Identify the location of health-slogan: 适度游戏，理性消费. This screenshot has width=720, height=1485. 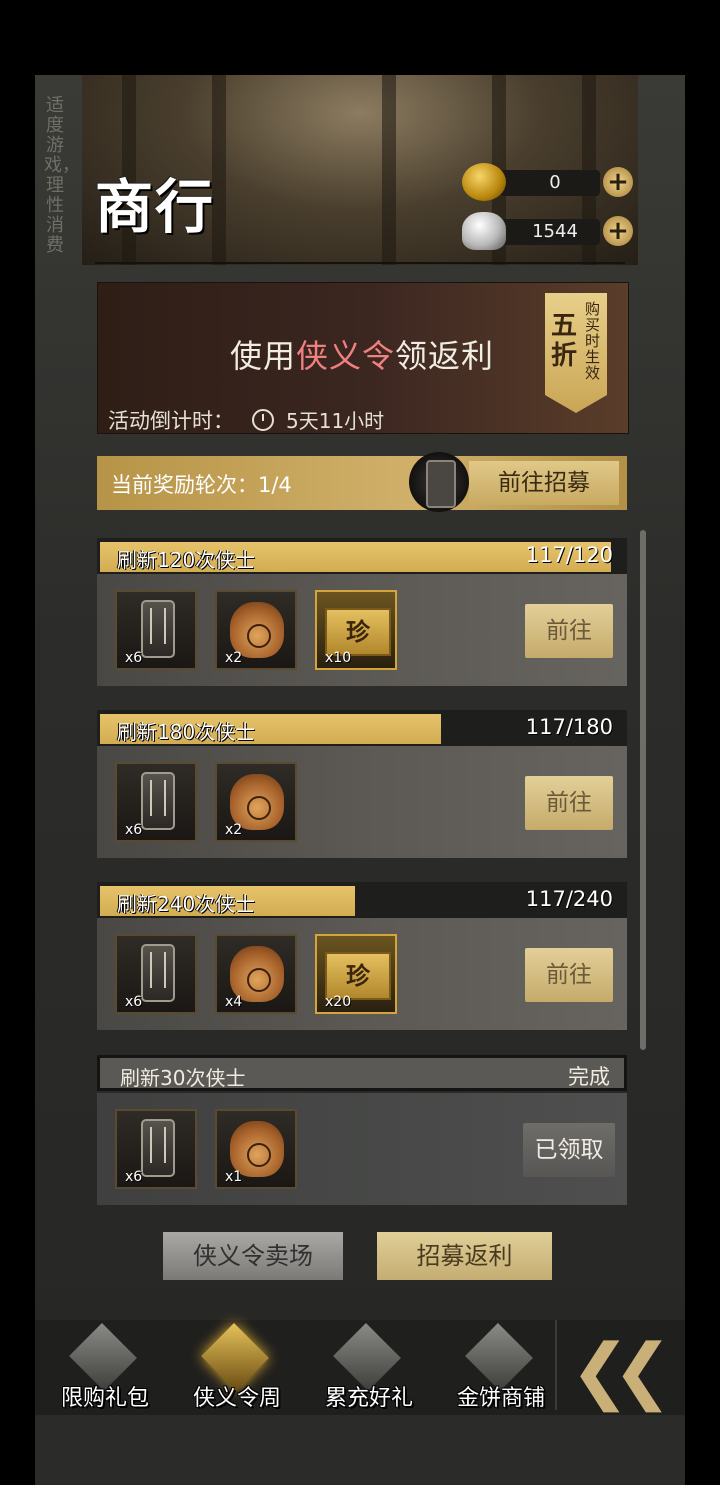
(62, 175).